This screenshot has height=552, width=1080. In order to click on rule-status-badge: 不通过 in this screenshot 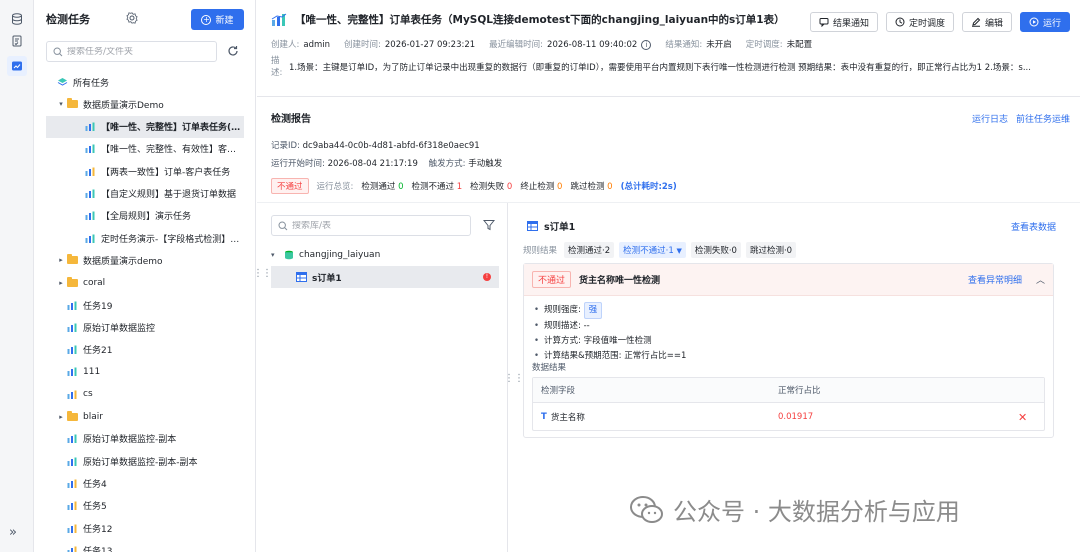, I will do `click(552, 279)`.